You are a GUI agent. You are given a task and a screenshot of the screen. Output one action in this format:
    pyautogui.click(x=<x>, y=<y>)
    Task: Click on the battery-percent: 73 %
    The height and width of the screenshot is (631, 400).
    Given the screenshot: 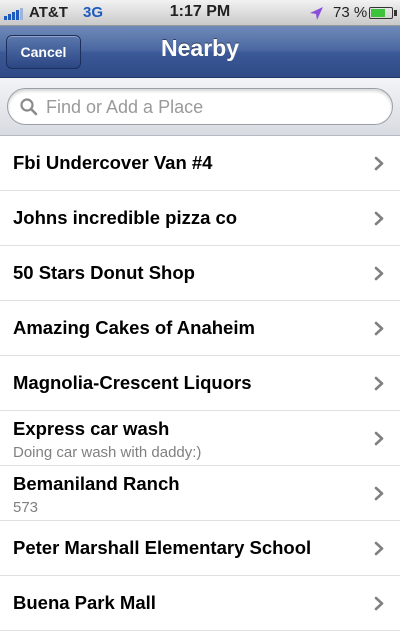 What is the action you would take?
    pyautogui.click(x=350, y=12)
    